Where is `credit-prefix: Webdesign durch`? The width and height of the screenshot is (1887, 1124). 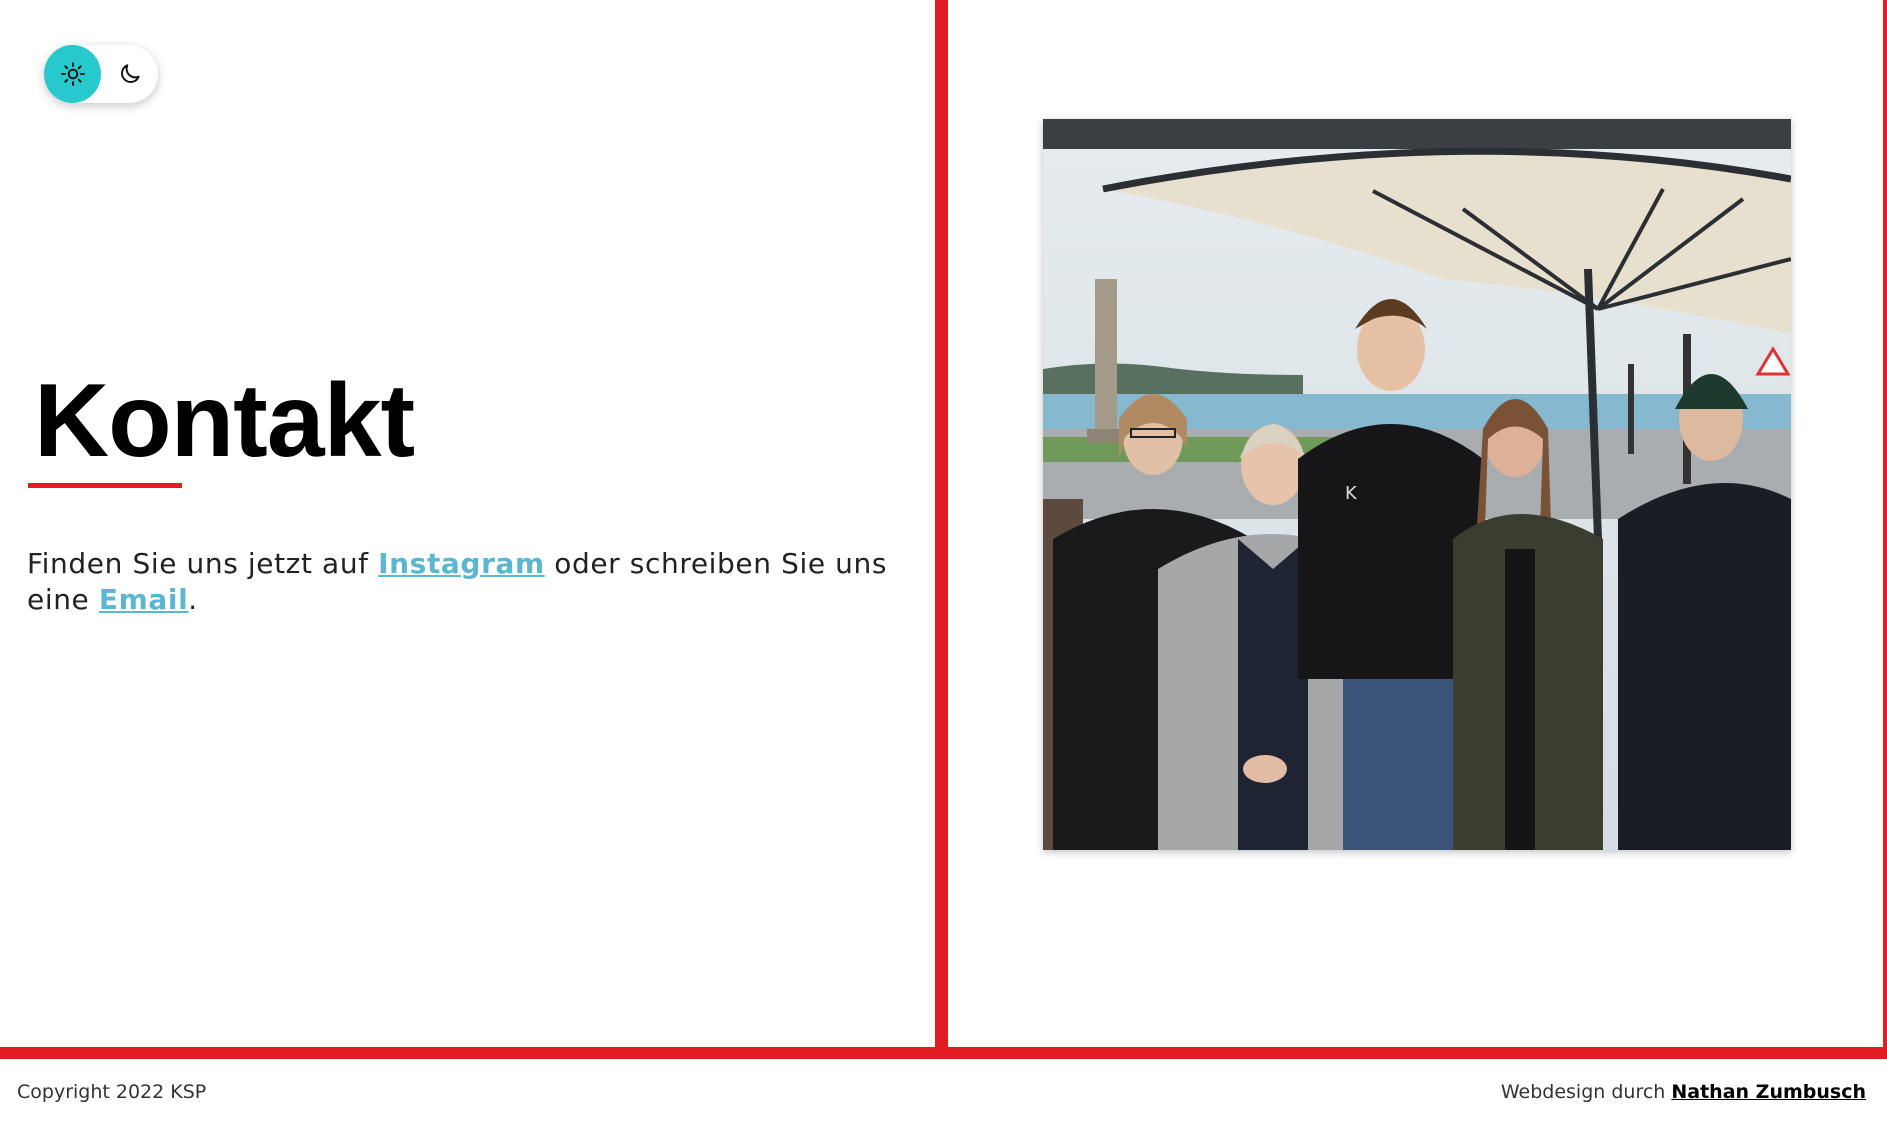
credit-prefix: Webdesign durch is located at coordinates (1586, 1092).